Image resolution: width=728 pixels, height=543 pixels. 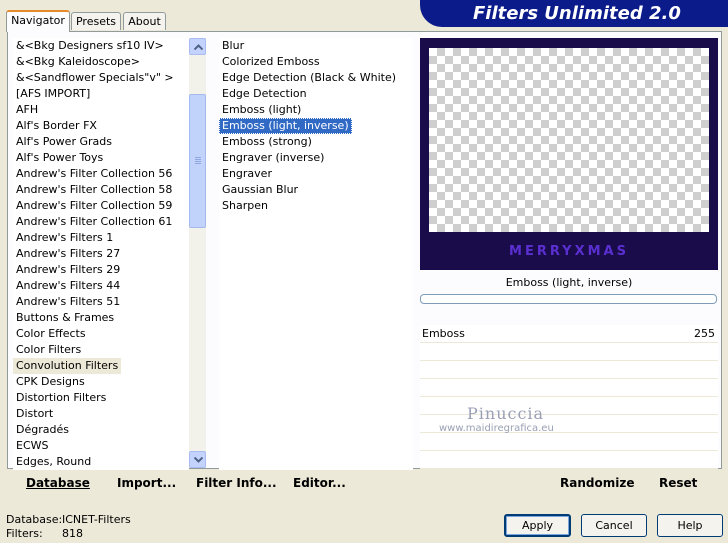 What do you see at coordinates (24, 533) in the screenshot?
I see `filters-count-label: Filters:` at bounding box center [24, 533].